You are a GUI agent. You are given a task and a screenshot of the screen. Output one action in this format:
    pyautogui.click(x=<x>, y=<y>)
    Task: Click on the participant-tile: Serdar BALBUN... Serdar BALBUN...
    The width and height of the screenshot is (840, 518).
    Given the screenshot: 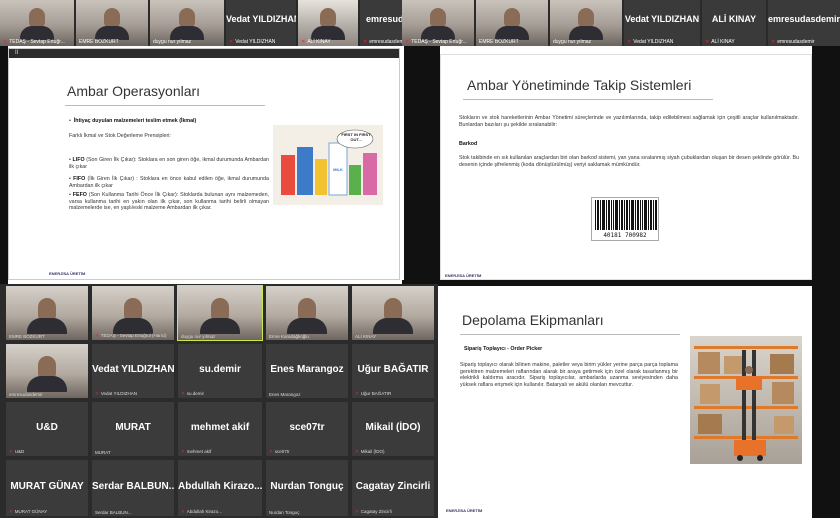 What is the action you would take?
    pyautogui.click(x=133, y=488)
    